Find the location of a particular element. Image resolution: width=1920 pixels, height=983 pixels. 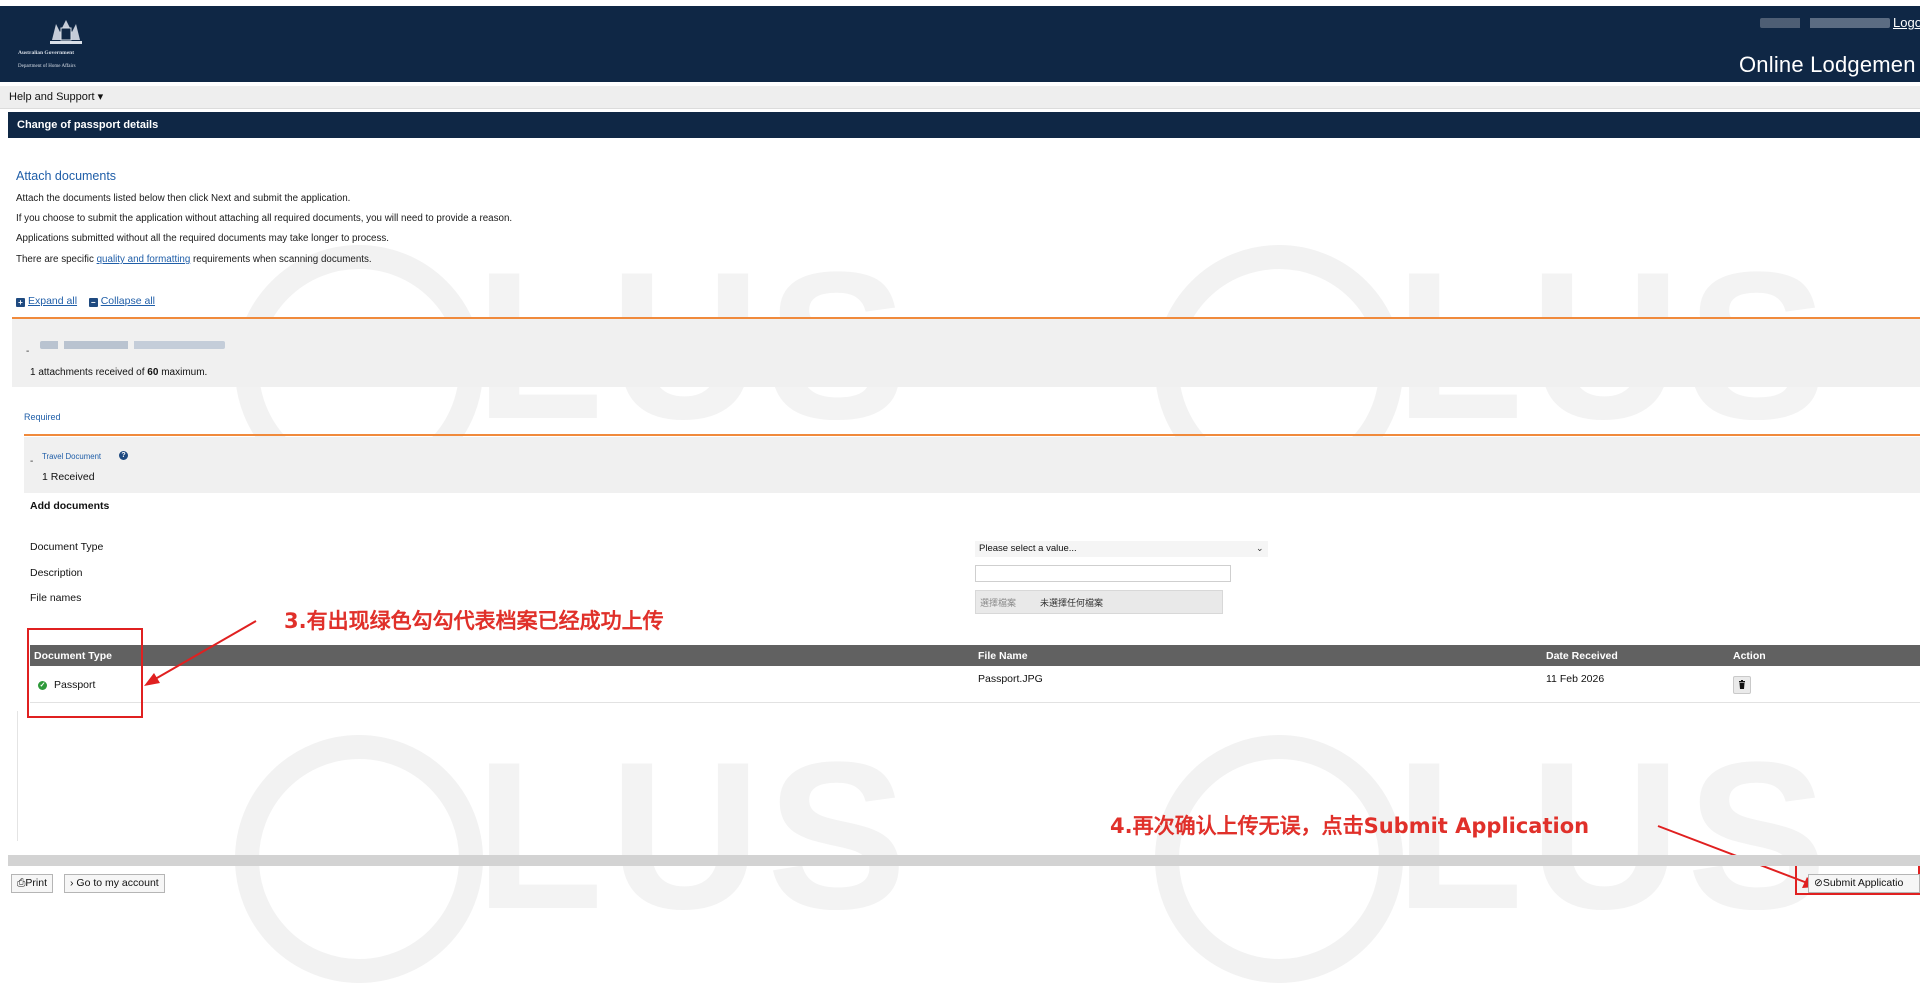

travel-document-toggle: - is located at coordinates (31, 461).